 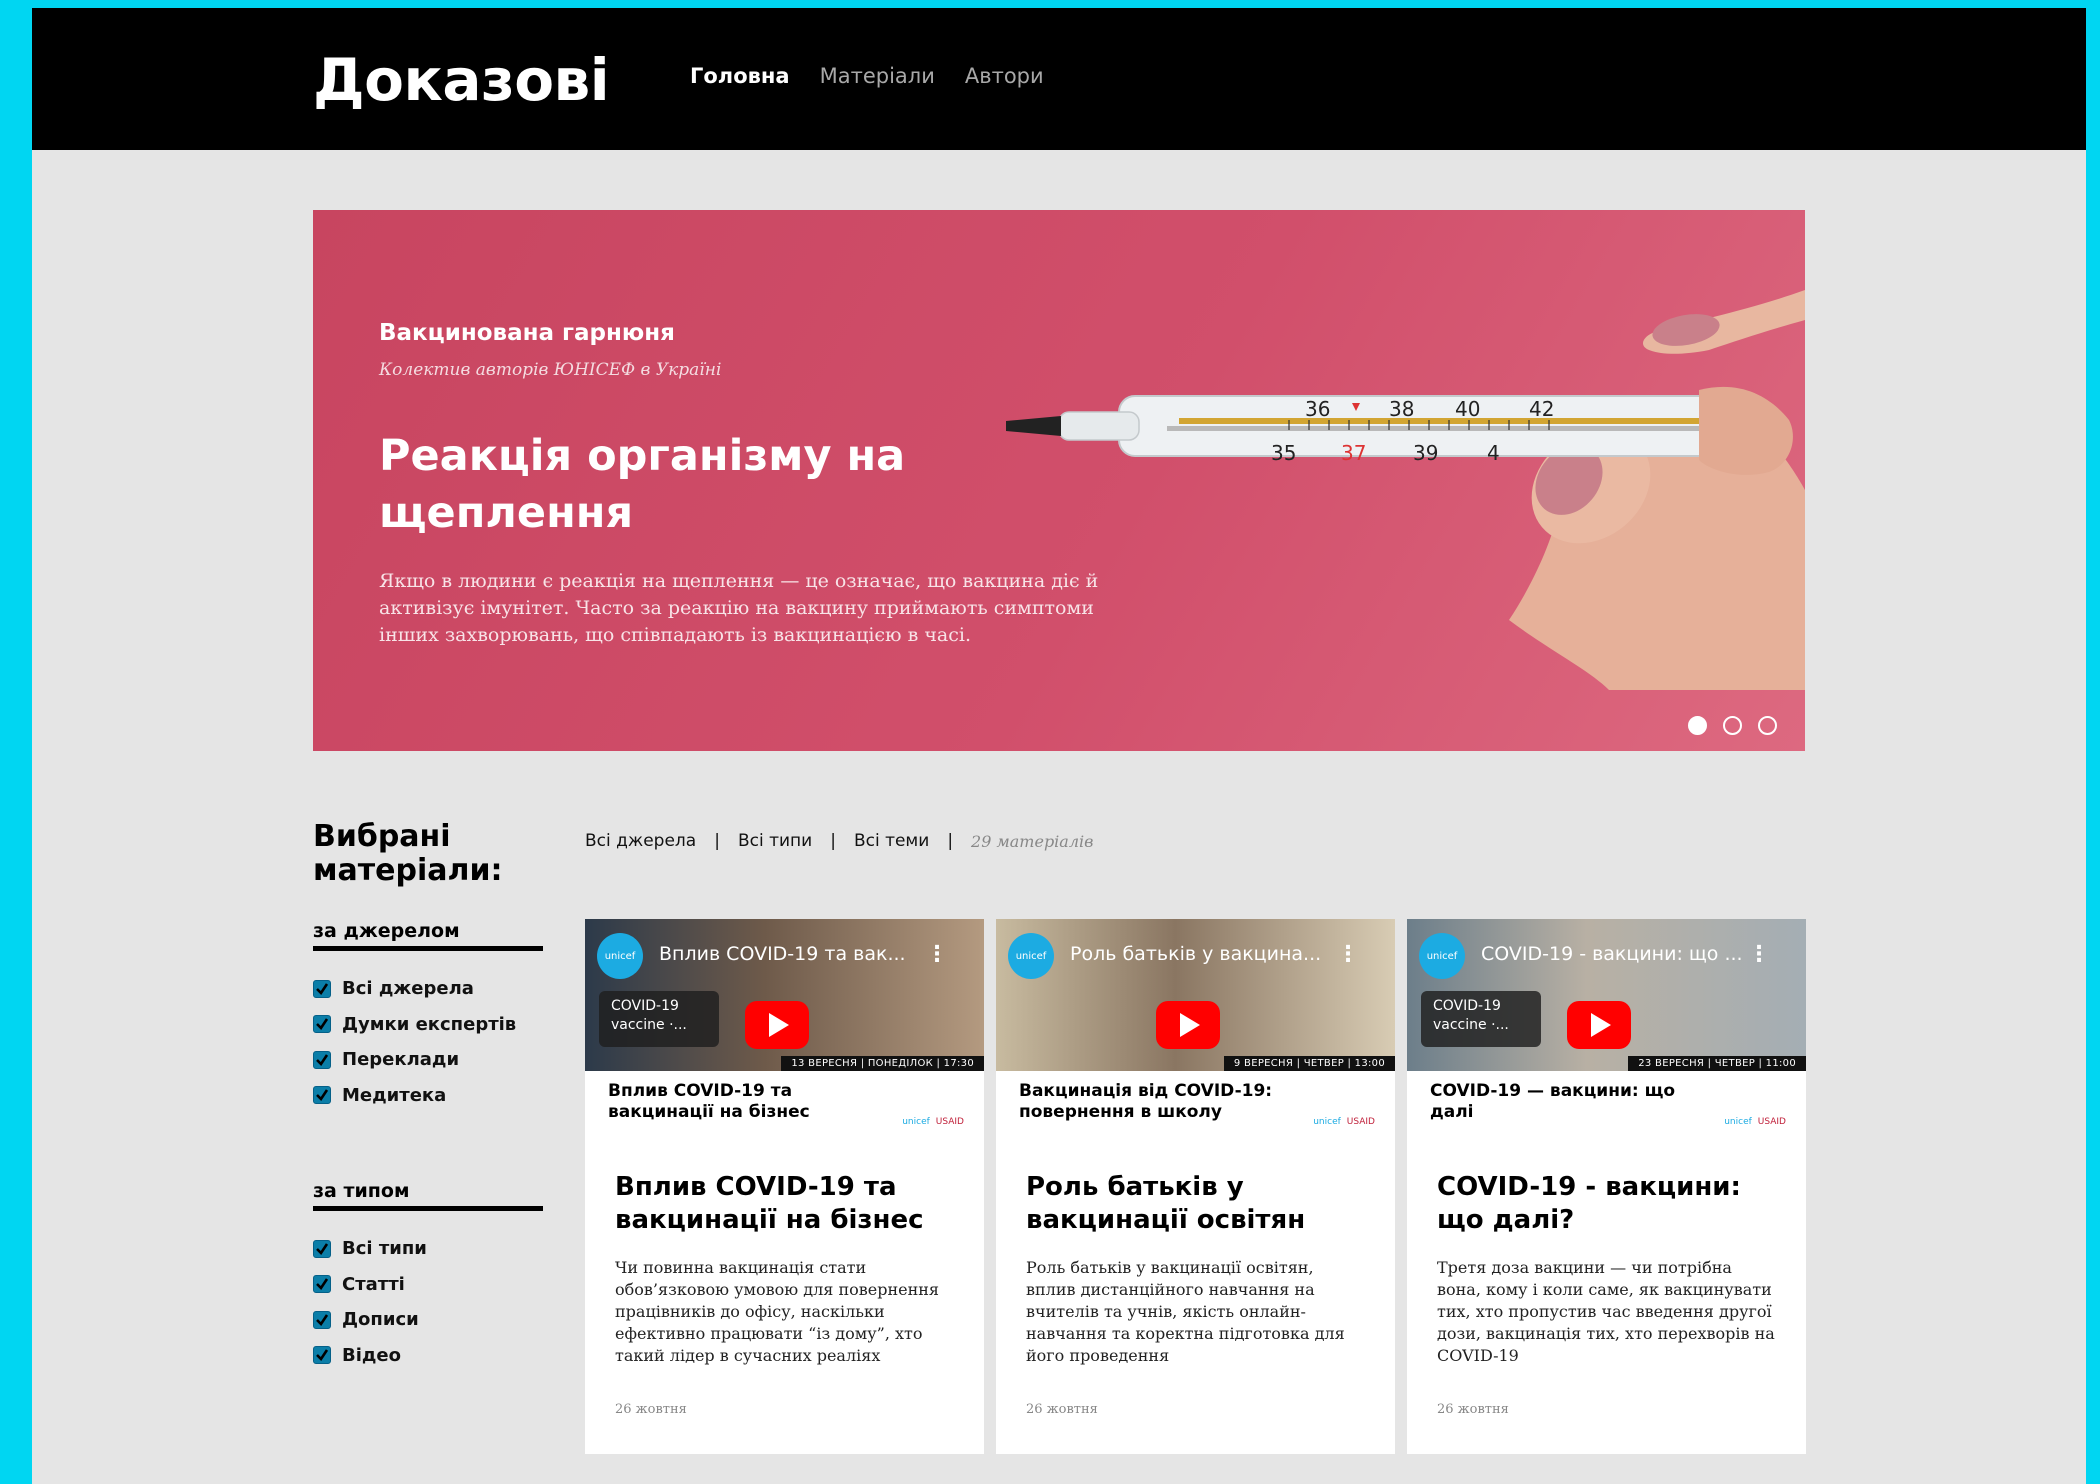 I want to click on partner-logos: unicef USAID, so click(x=933, y=1122).